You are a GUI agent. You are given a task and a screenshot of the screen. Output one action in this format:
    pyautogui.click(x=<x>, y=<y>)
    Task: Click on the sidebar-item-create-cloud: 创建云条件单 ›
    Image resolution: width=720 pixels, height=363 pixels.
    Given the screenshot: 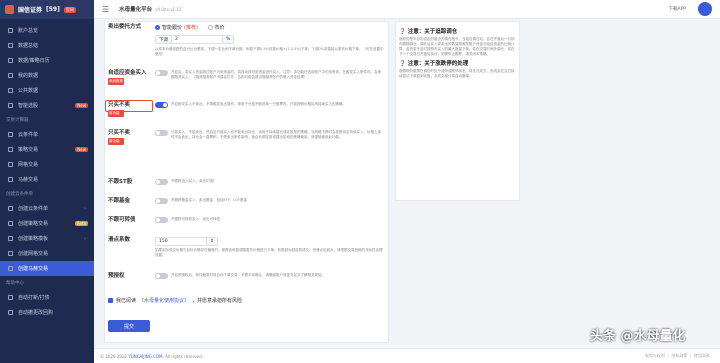 What is the action you would take?
    pyautogui.click(x=47, y=208)
    